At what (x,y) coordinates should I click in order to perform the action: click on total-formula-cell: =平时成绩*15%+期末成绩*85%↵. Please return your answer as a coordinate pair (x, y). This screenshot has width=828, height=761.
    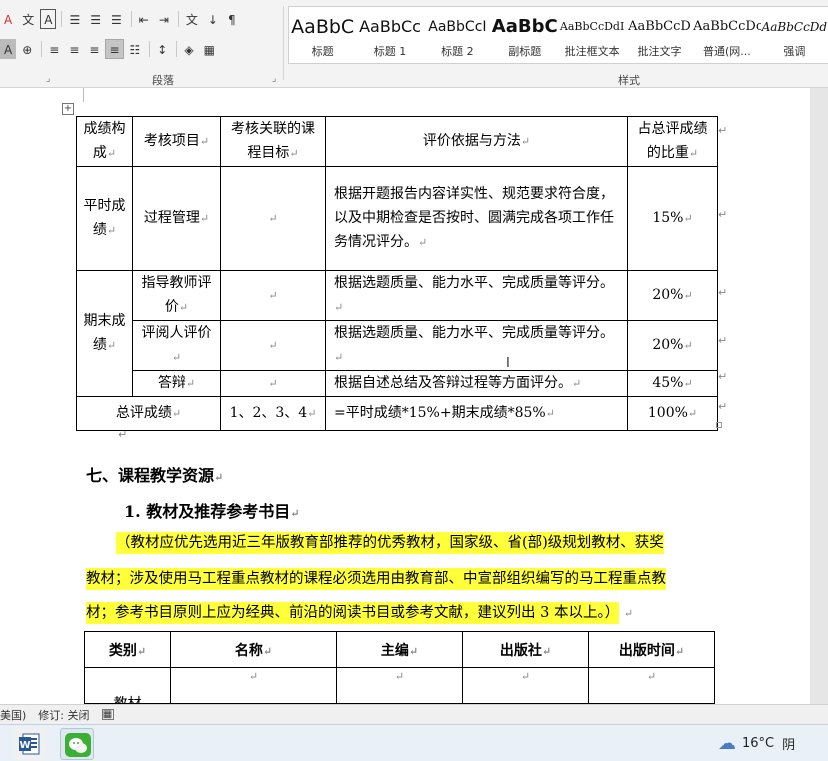
    Looking at the image, I should click on (476, 413).